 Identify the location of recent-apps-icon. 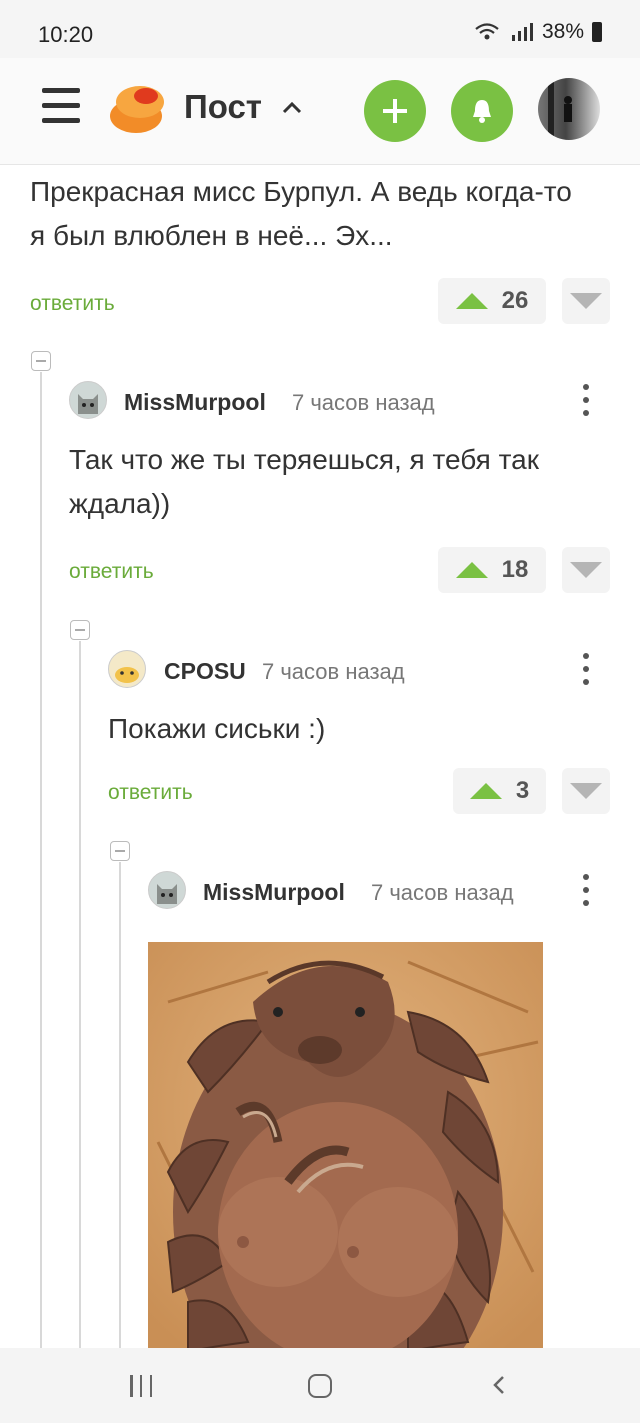
(141, 1386).